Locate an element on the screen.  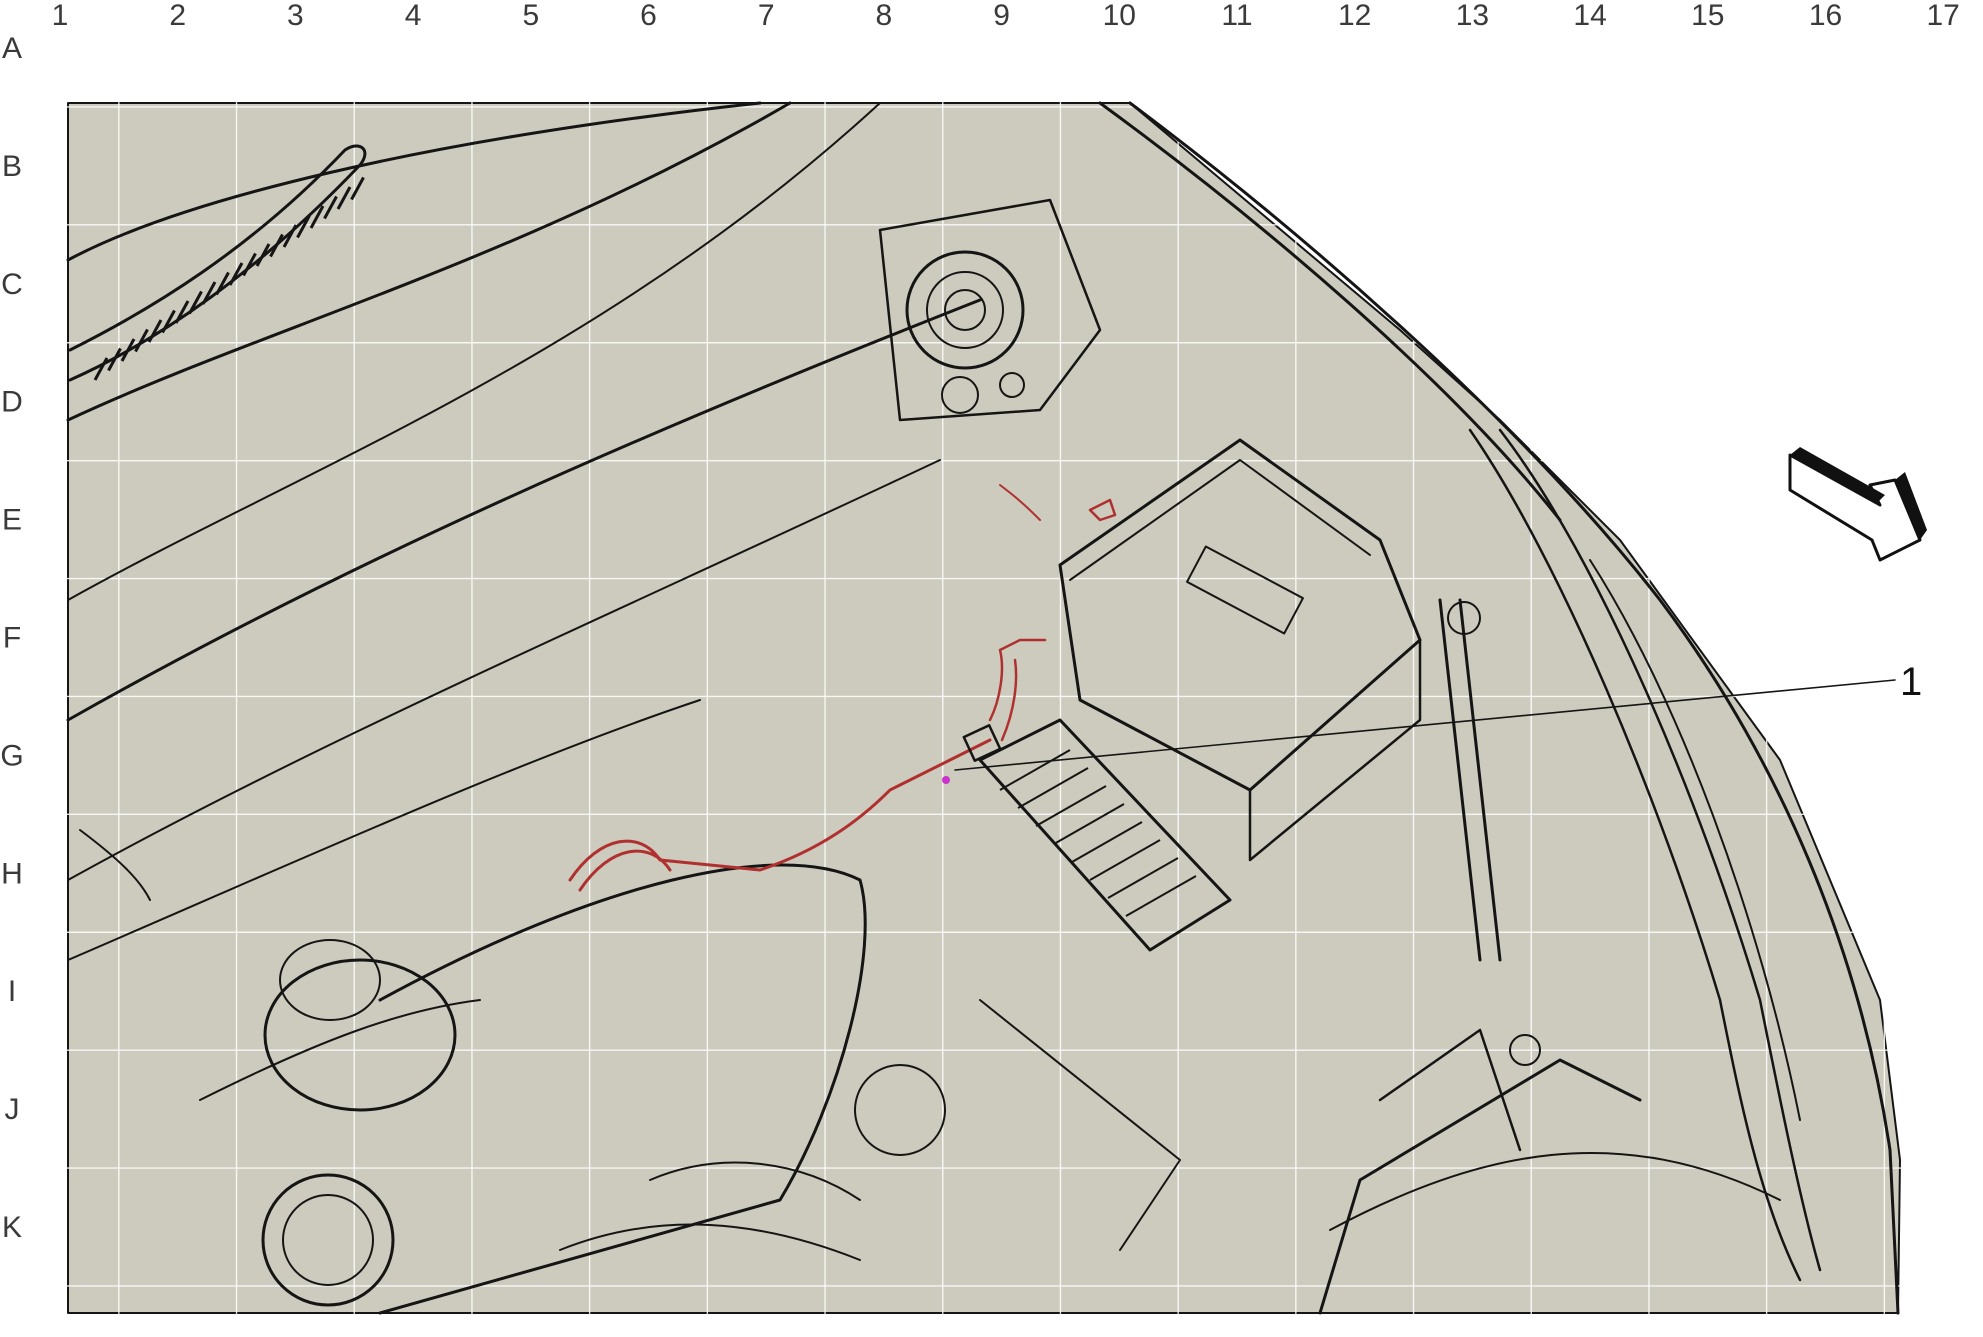
column-label: 5 is located at coordinates (530, 16).